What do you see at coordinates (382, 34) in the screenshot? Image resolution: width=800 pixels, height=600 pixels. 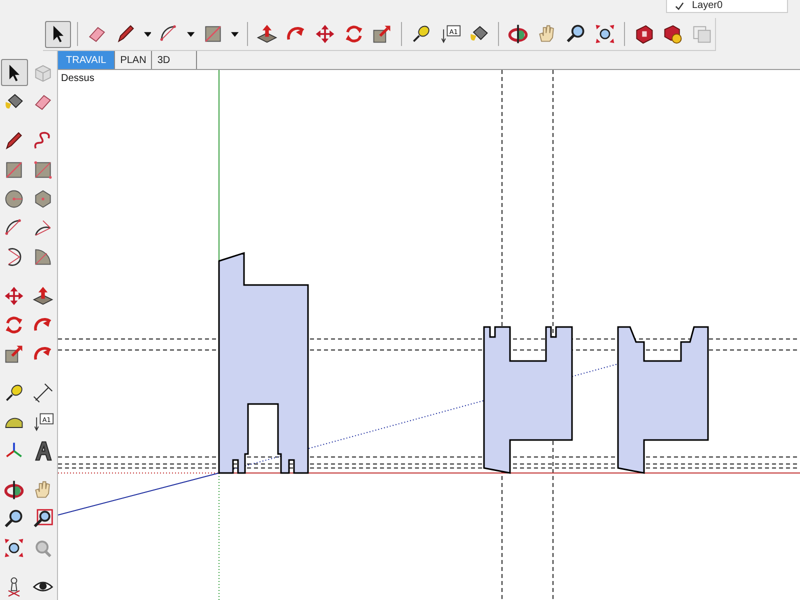 I see `scale-icon` at bounding box center [382, 34].